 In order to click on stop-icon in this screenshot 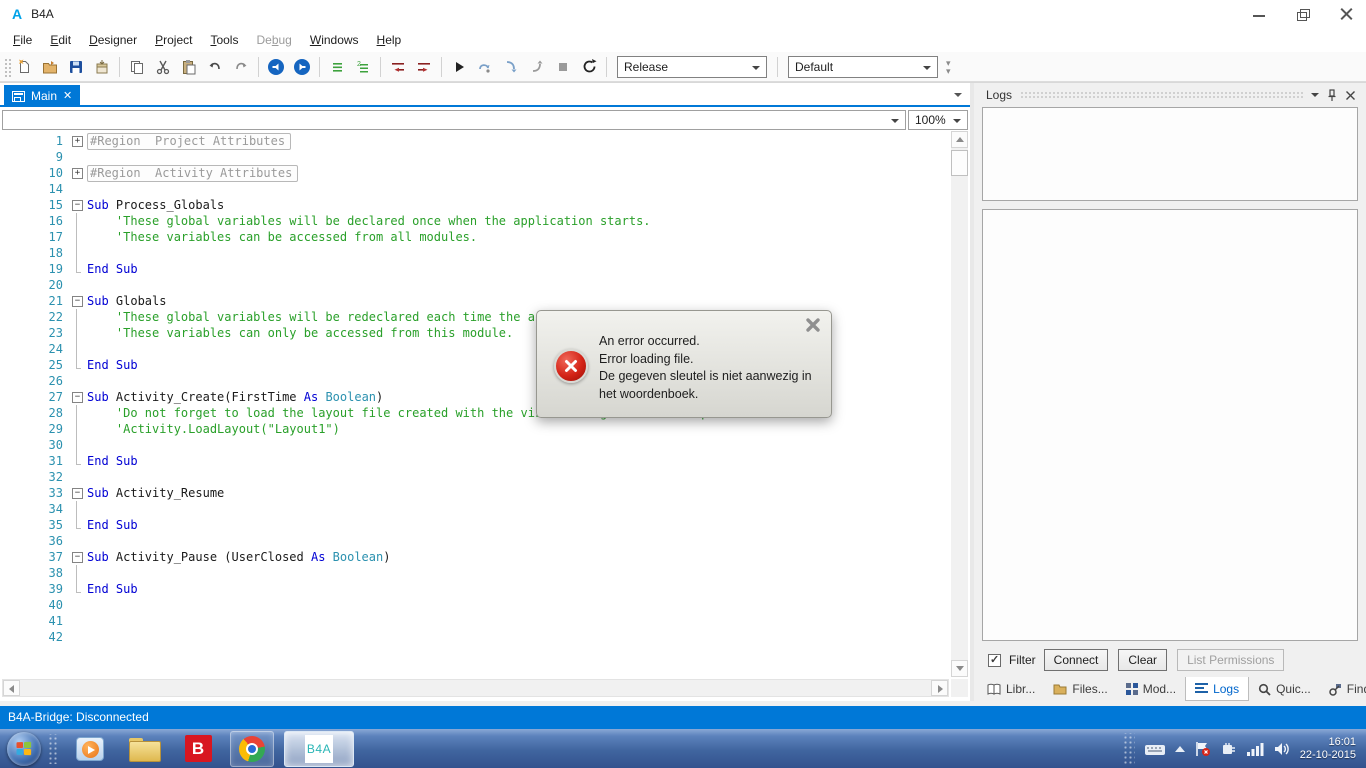, I will do `click(563, 67)`.